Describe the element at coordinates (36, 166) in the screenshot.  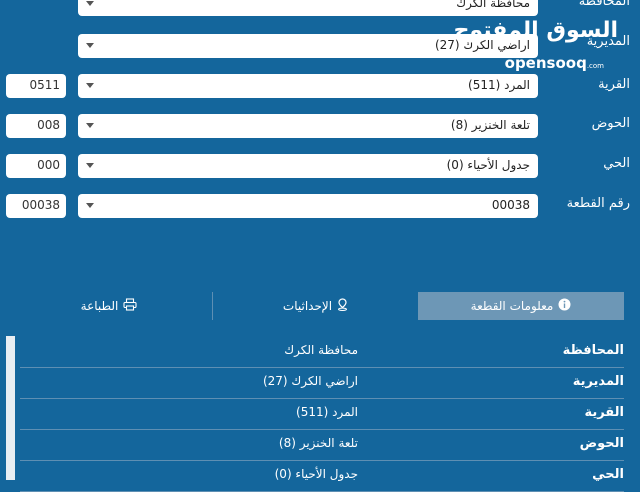
I see `neighborhood-code-input: 000` at that location.